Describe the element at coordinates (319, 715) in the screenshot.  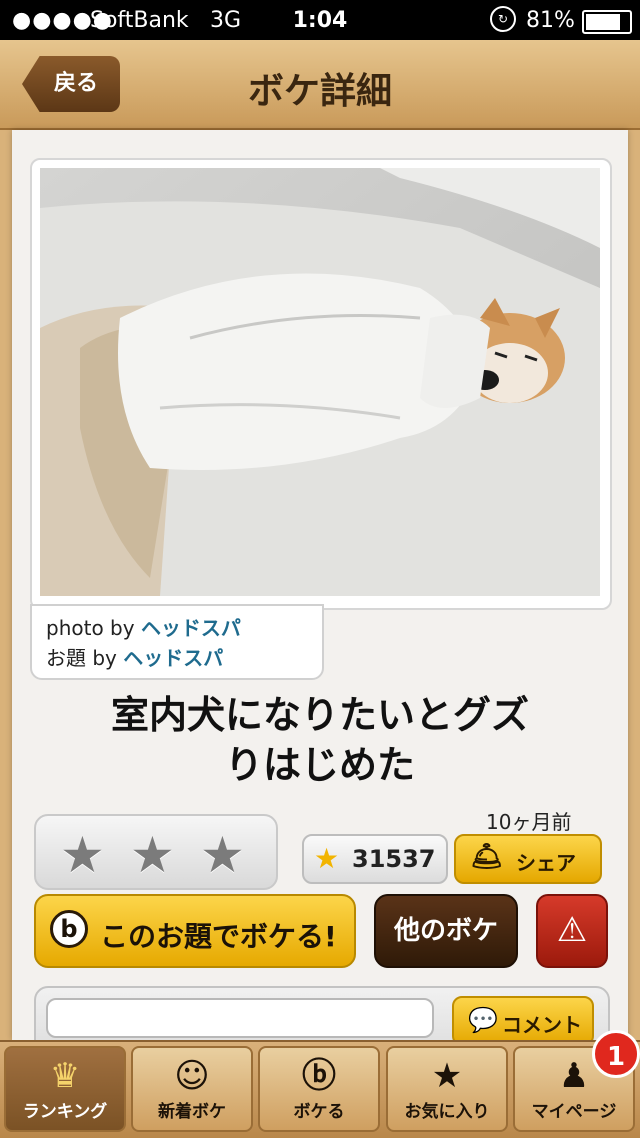
I see `caption-line-1: 室内犬になりたいとグズ` at that location.